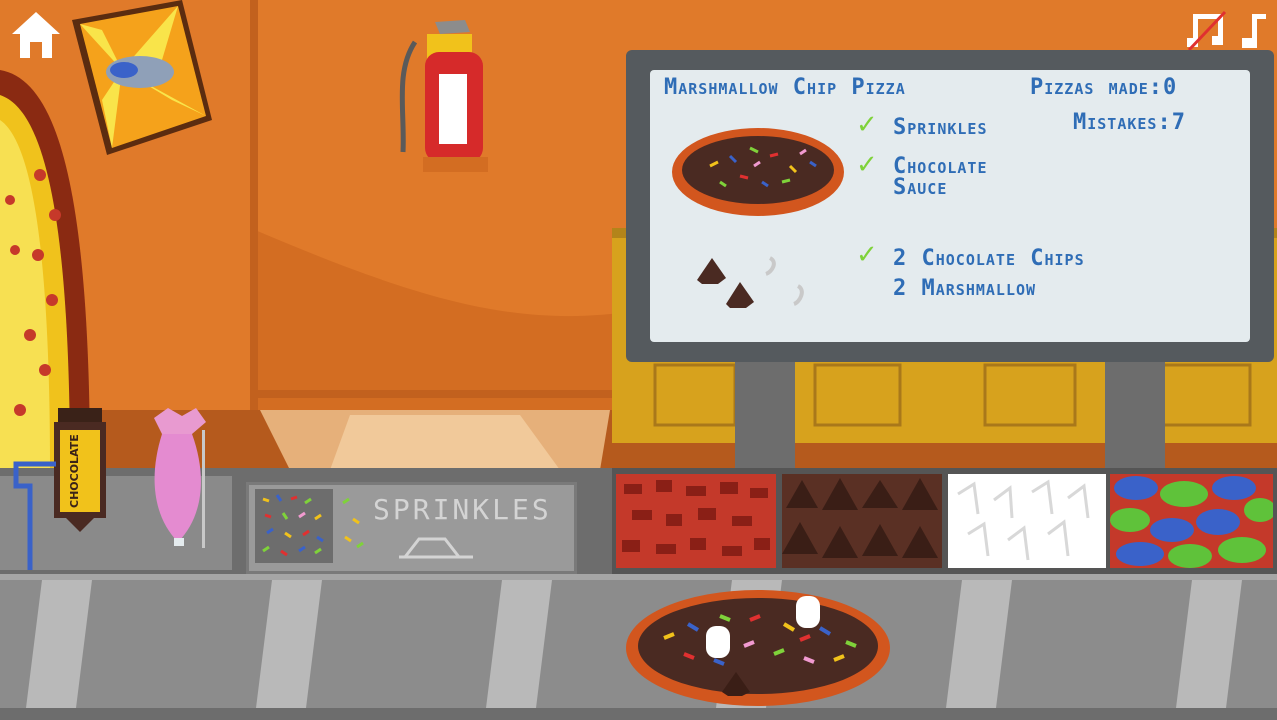 The height and width of the screenshot is (720, 1277). I want to click on chocolate-chips-icon, so click(860, 518).